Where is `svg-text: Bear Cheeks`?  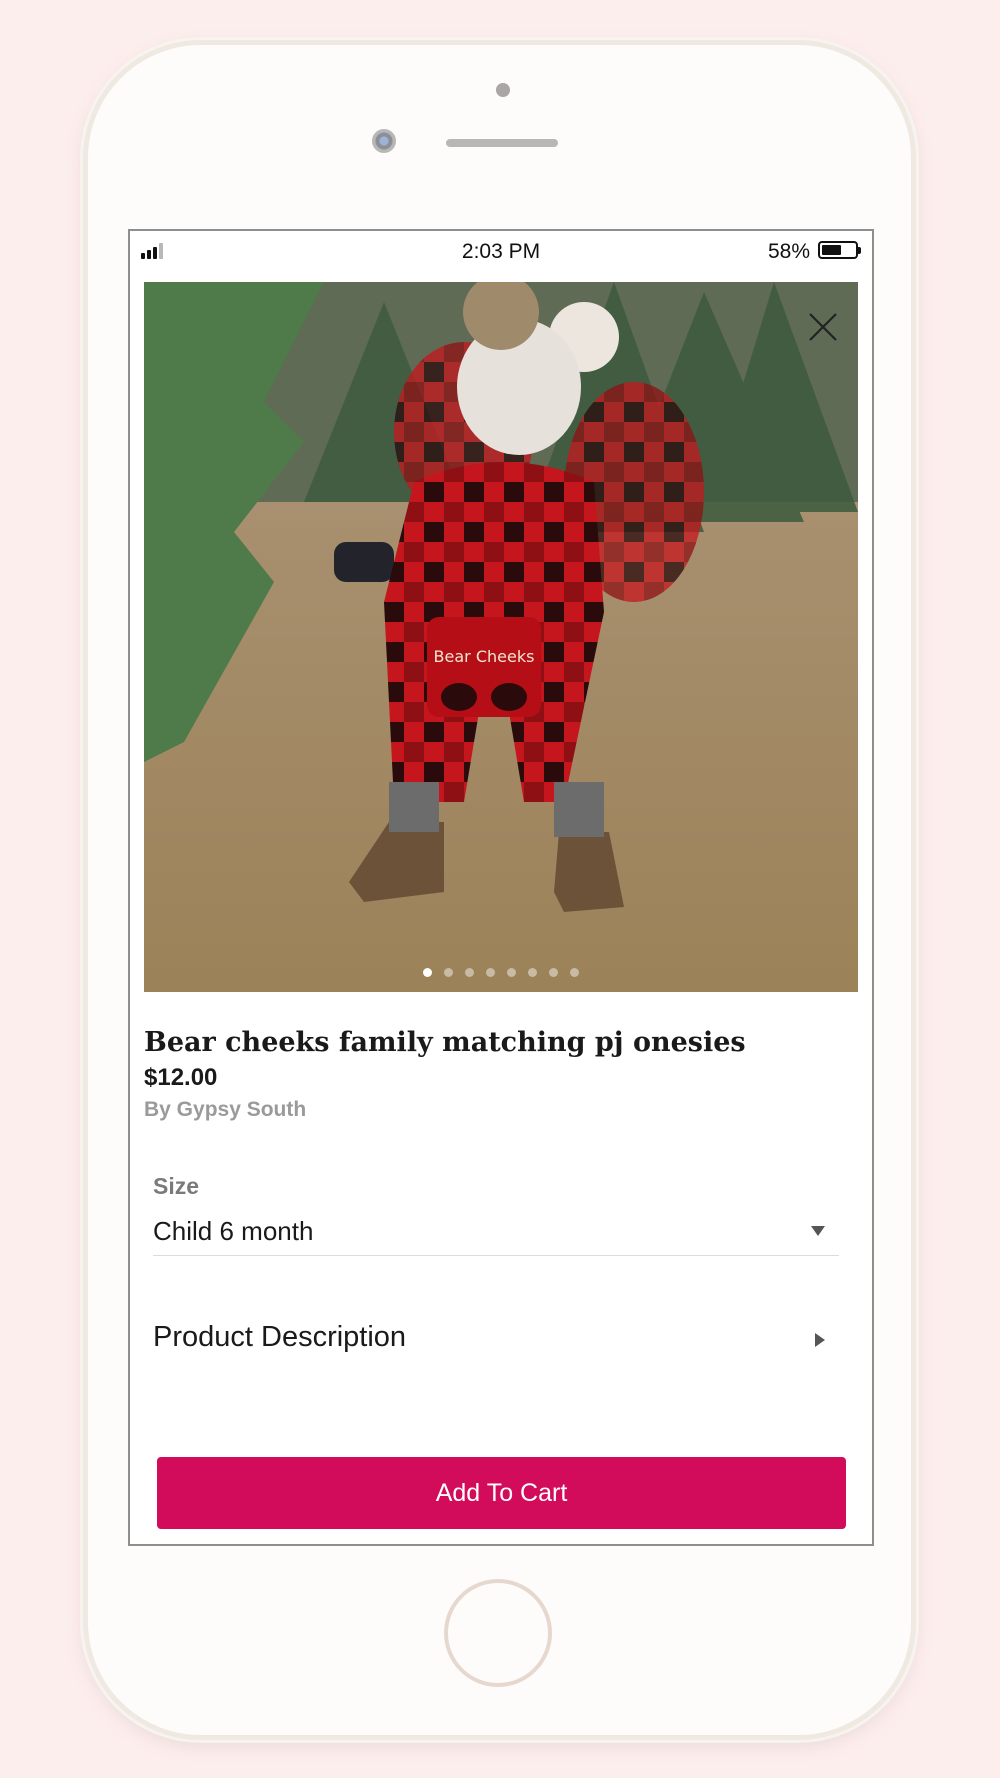 svg-text: Bear Cheeks is located at coordinates (484, 656).